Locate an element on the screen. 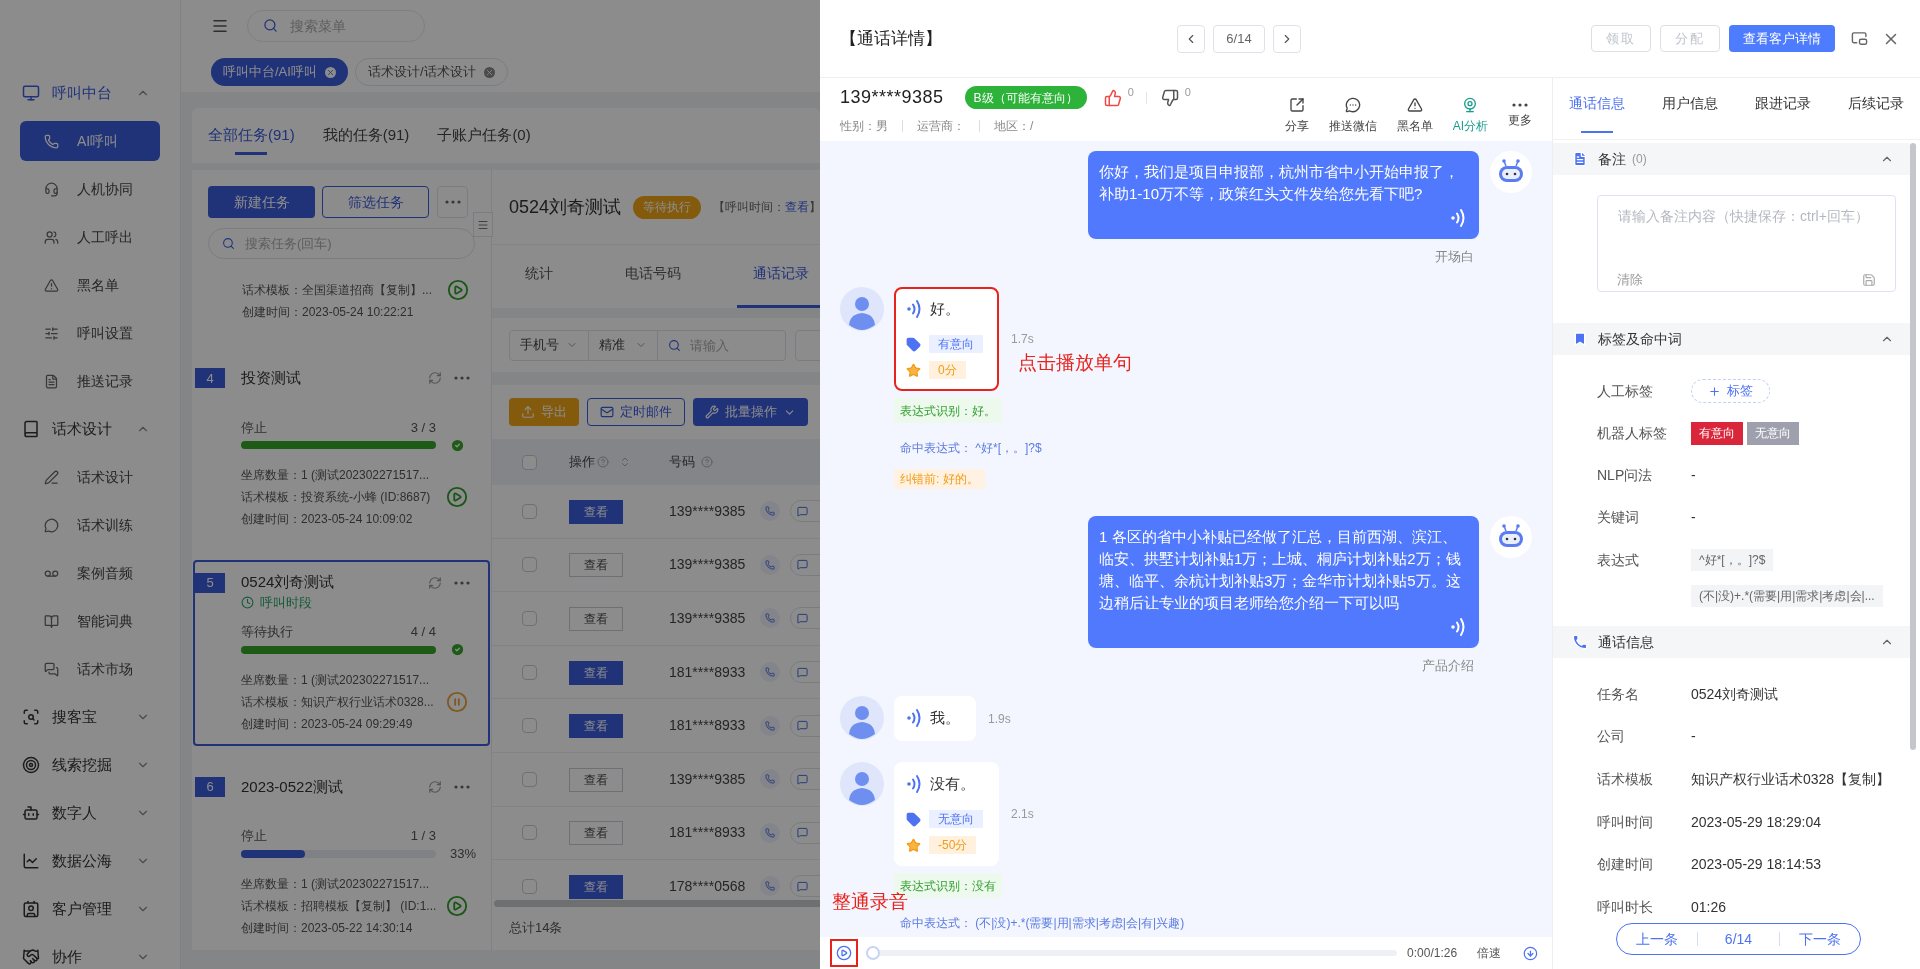 This screenshot has height=969, width=1920. sidebar-group: 搜客宝 is located at coordinates (90, 717).